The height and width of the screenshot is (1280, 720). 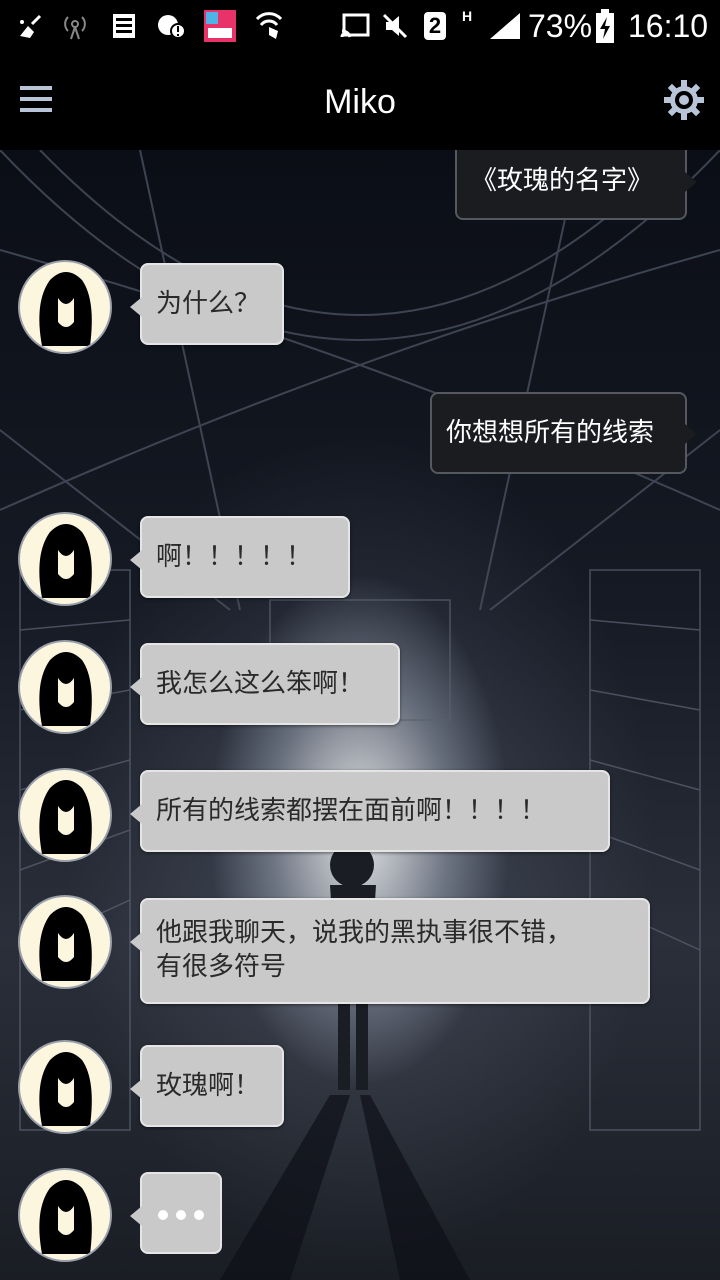 I want to click on message-text-line: 他跟我聊天，说我的黑执事很不错，, so click(x=364, y=933).